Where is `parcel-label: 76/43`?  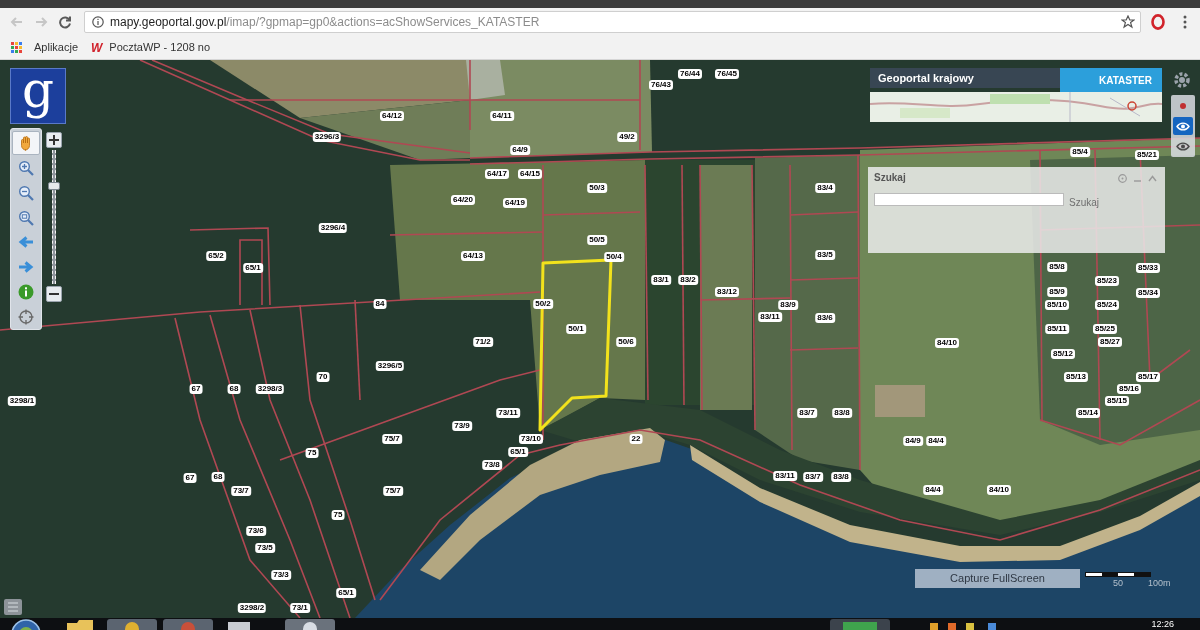 parcel-label: 76/43 is located at coordinates (661, 85).